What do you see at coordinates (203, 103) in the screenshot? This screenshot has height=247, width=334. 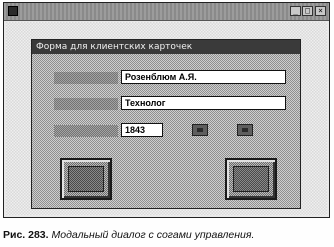 I see `position-field: Технолог` at bounding box center [203, 103].